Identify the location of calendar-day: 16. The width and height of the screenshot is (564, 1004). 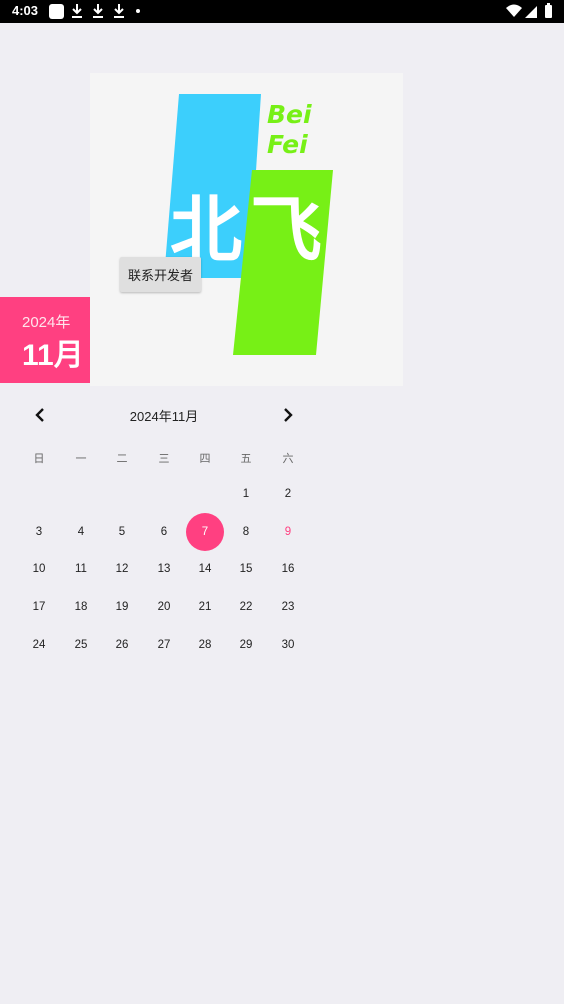
(288, 569).